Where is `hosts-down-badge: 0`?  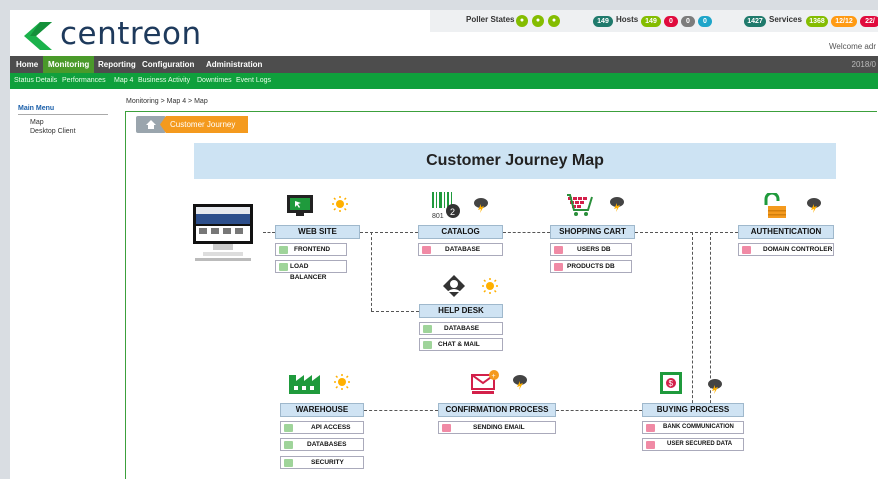
hosts-down-badge: 0 is located at coordinates (671, 21).